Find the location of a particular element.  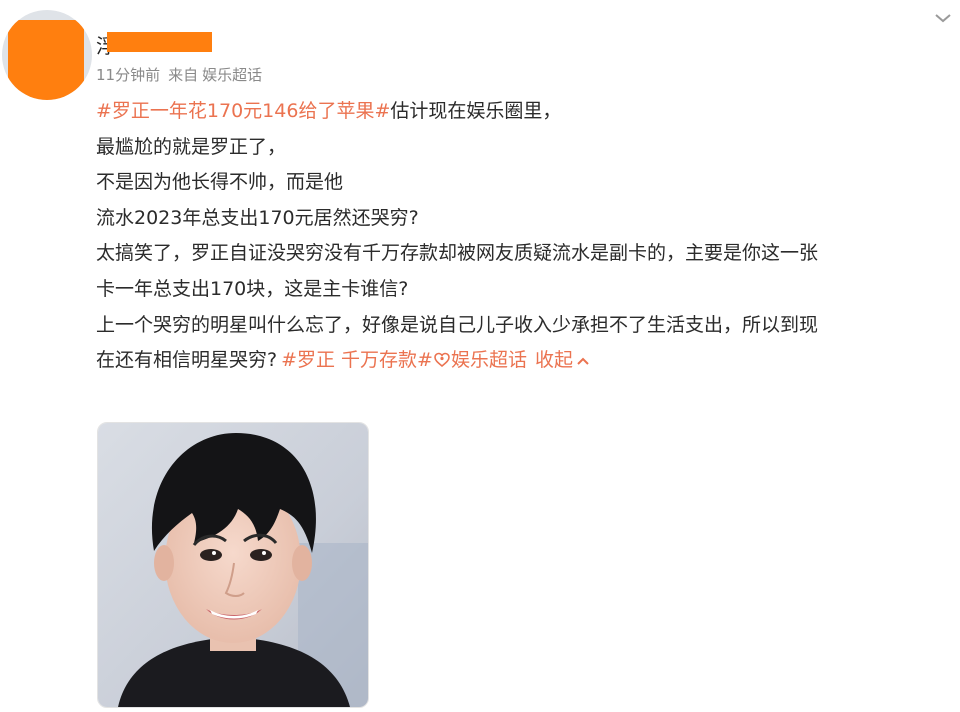

topic-link: #罗正 千万存款# is located at coordinates (357, 360).